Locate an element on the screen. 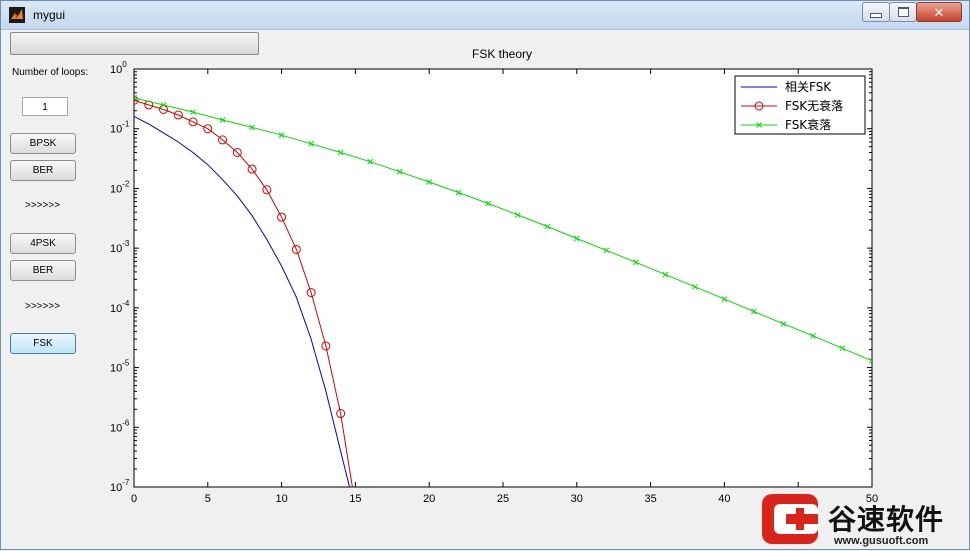 The width and height of the screenshot is (970, 551). y-tick-label: 100 is located at coordinates (118, 68).